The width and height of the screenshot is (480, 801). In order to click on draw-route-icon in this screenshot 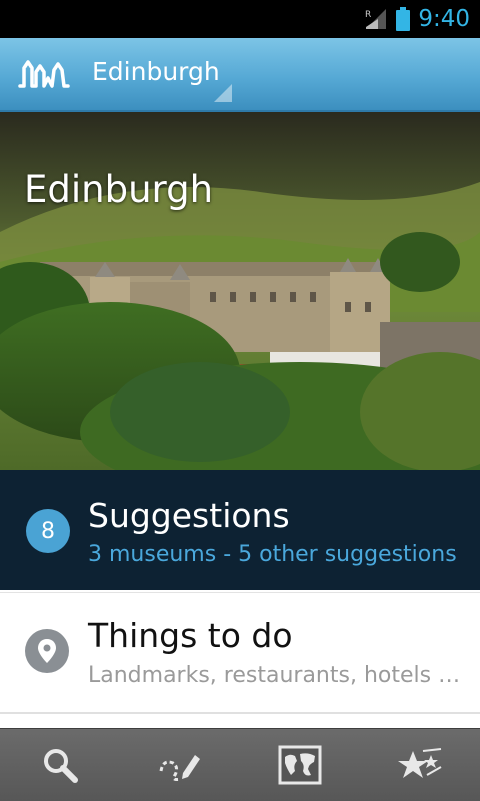, I will do `click(179, 768)`.